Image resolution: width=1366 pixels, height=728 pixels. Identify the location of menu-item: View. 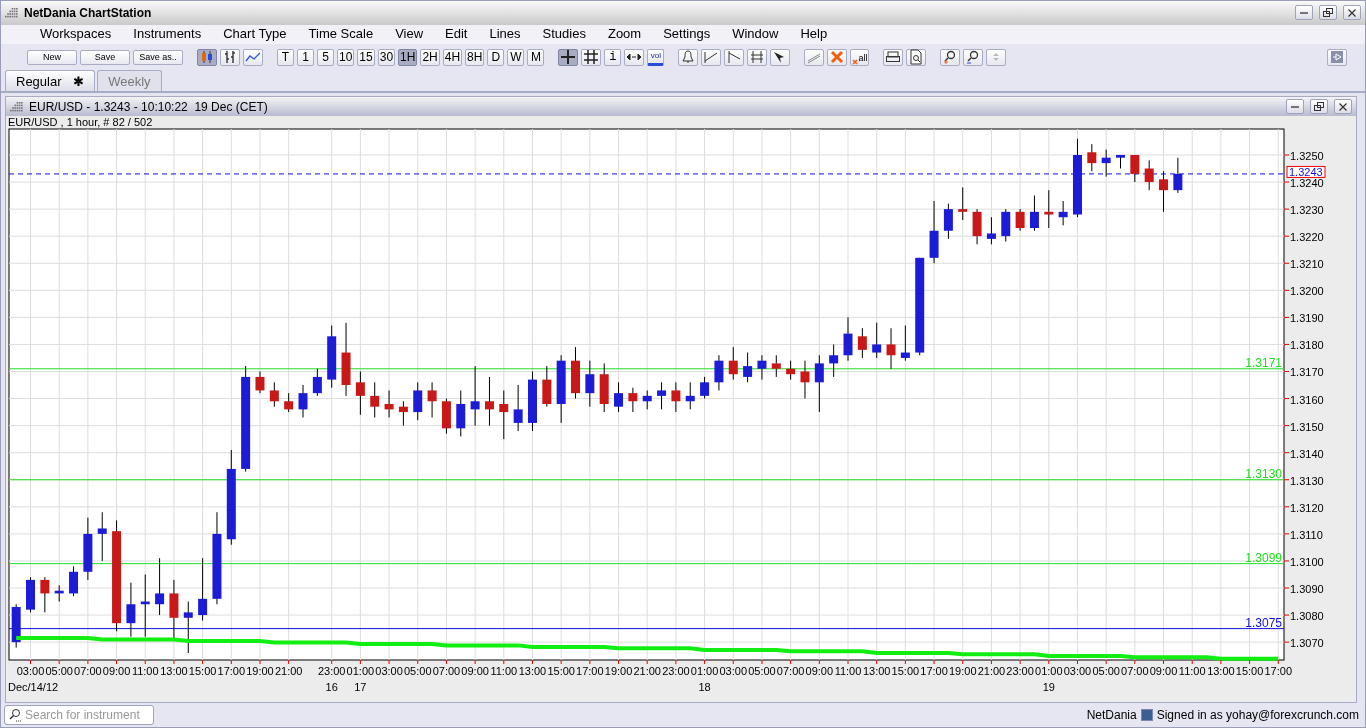
(409, 34).